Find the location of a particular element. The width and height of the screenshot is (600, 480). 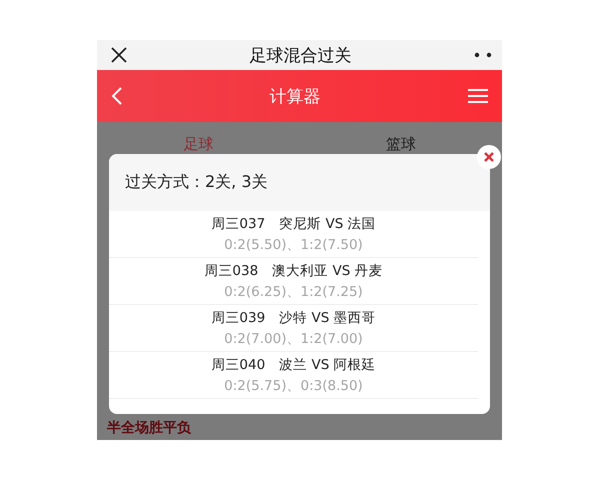

match-name: 周三039 沙特 VS 墨西哥 is located at coordinates (293, 317).